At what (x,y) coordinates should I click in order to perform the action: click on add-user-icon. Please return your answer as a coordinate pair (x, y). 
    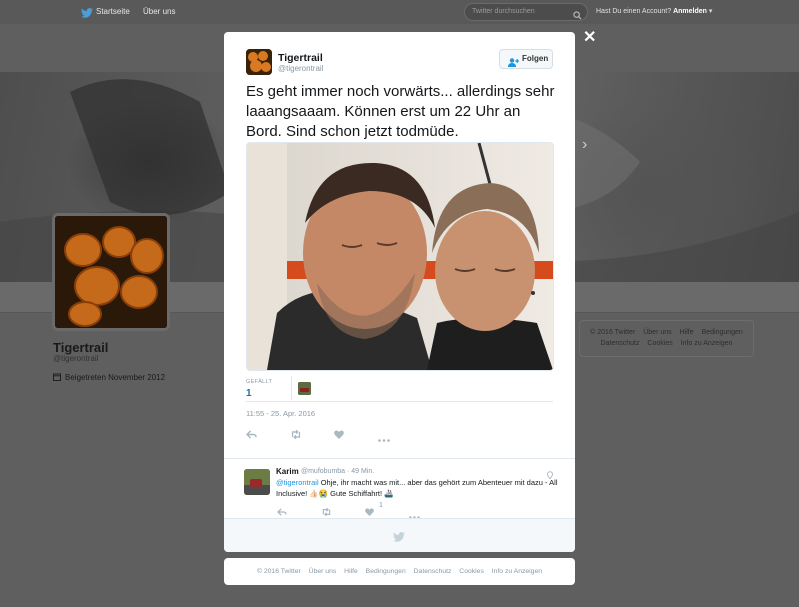
    Looking at the image, I should click on (514, 63).